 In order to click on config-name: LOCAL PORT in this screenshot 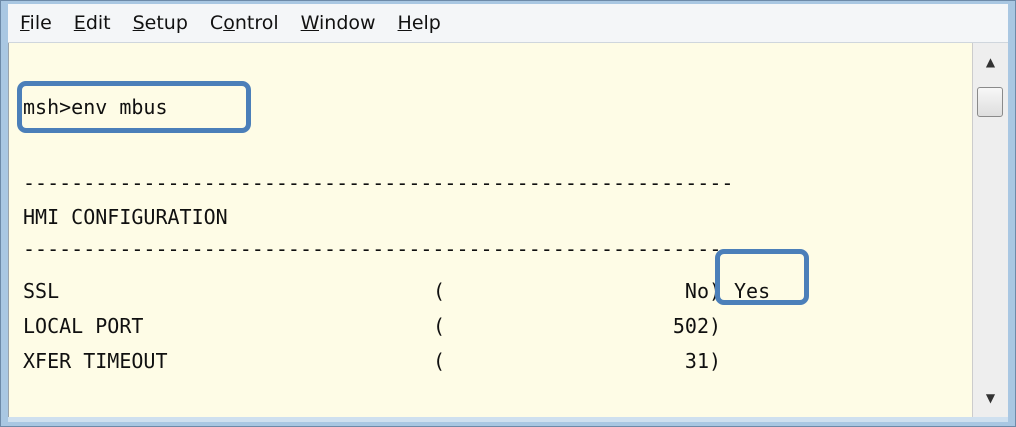, I will do `click(83, 326)`.